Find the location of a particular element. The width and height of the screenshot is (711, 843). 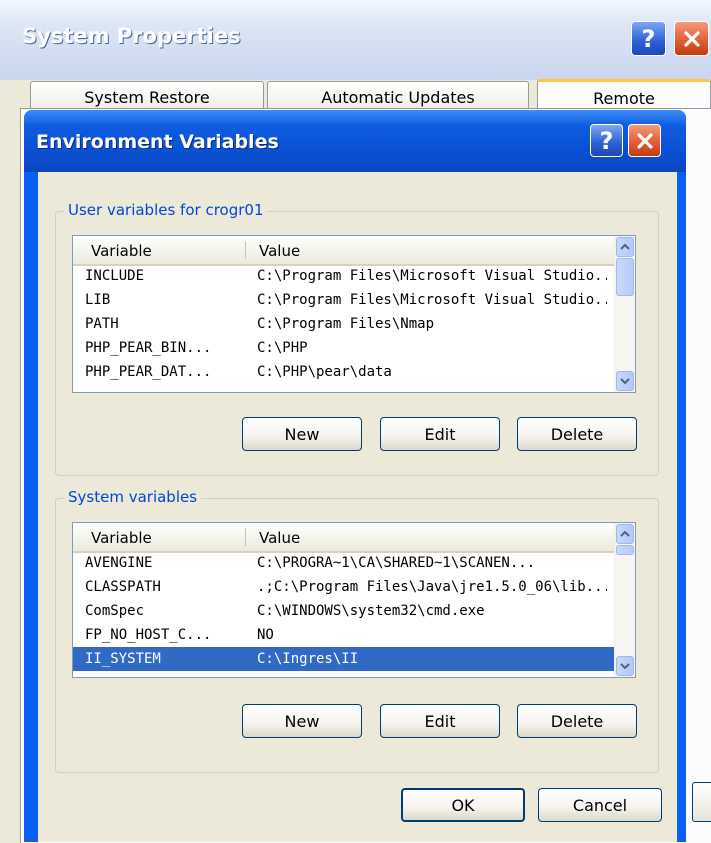

system-edit-button: Edit is located at coordinates (440, 721).